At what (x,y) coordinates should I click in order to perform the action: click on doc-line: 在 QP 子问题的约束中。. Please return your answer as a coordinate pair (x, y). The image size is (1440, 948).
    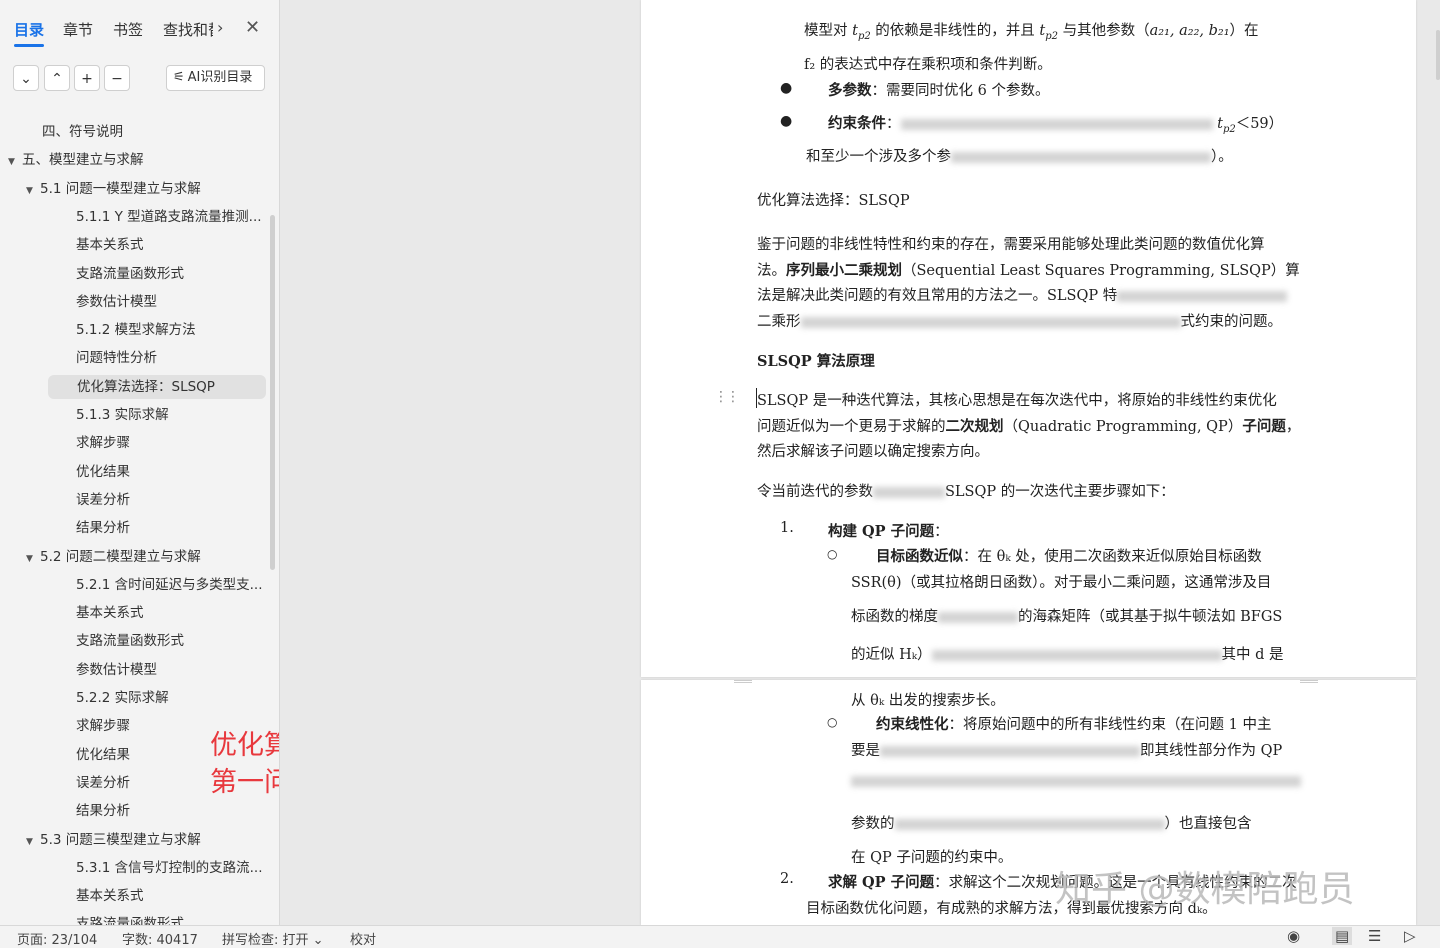
    Looking at the image, I should click on (932, 858).